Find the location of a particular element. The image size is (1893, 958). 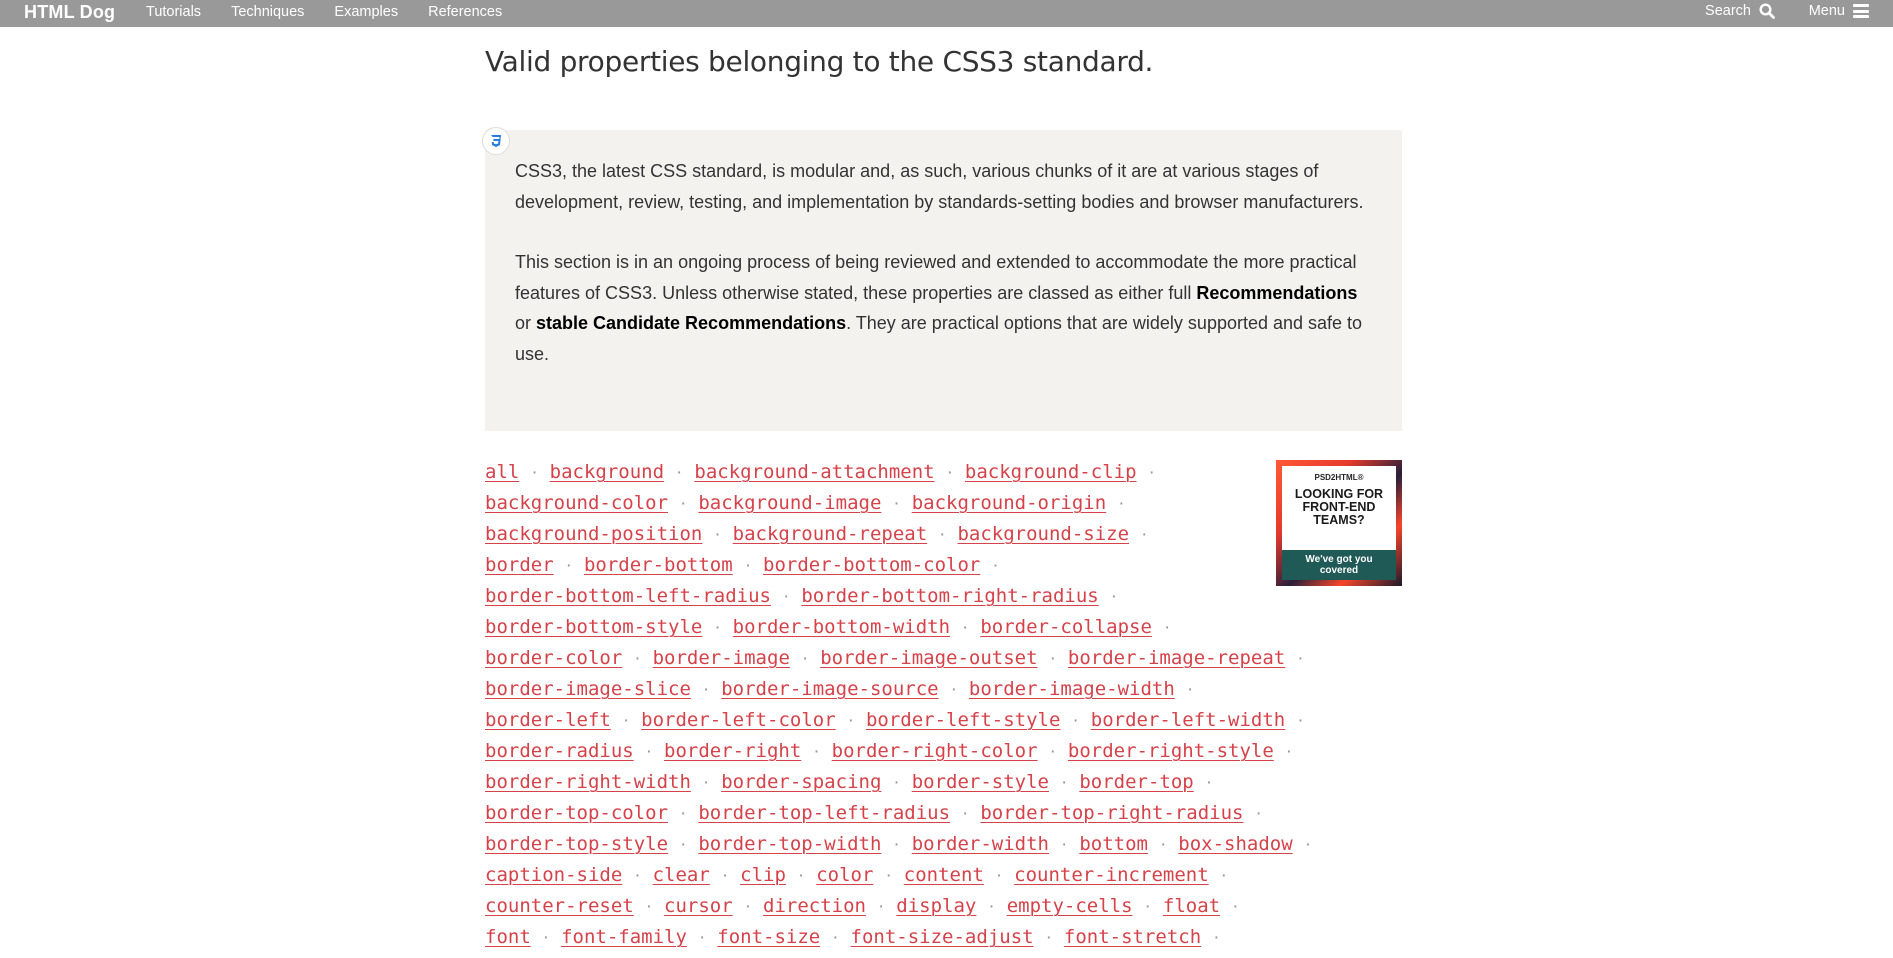

property-link: border-image-slice is located at coordinates (588, 689).